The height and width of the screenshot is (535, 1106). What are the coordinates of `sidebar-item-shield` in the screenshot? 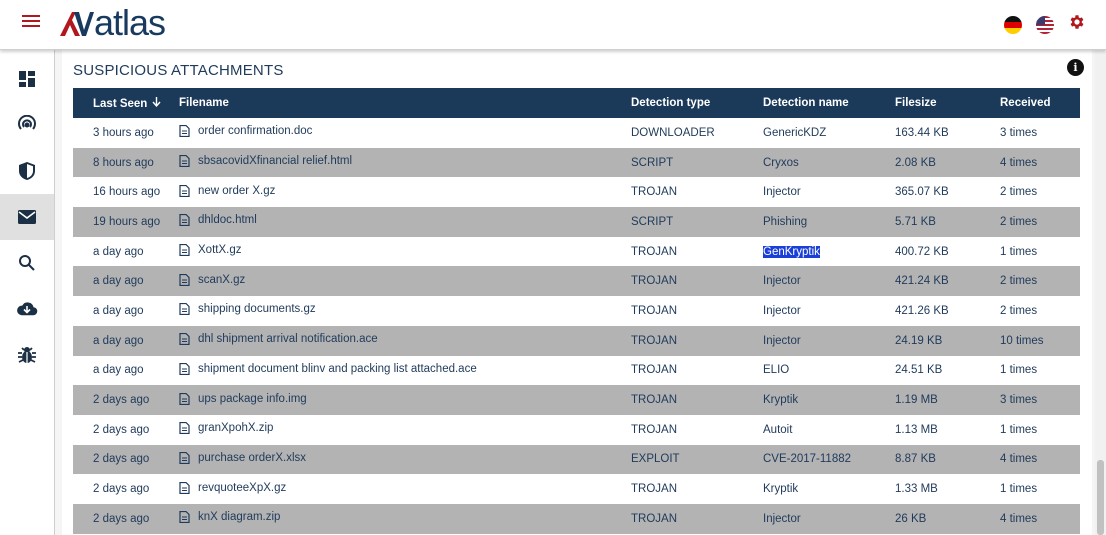 It's located at (27, 171).